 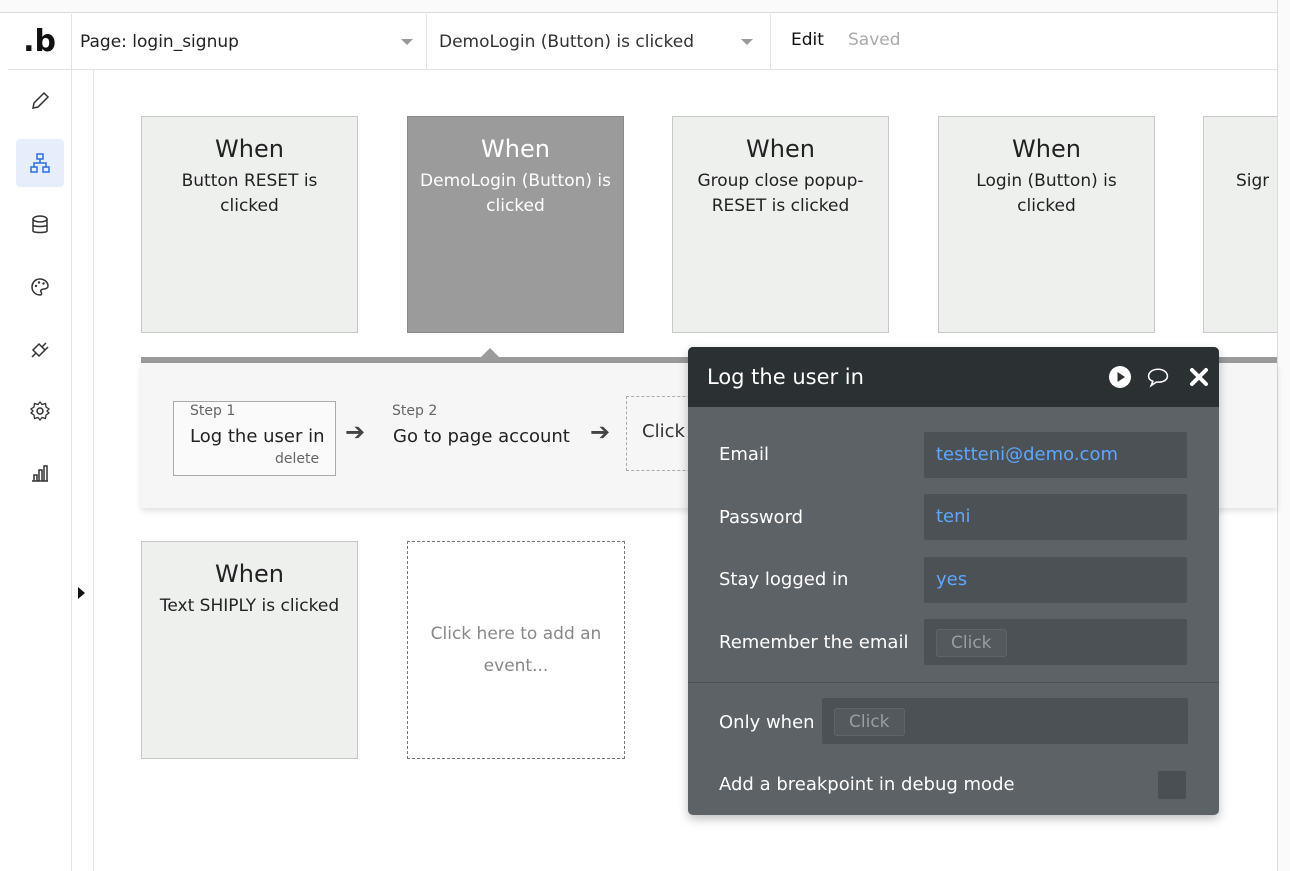 What do you see at coordinates (415, 411) in the screenshot?
I see `step-number: Step 2` at bounding box center [415, 411].